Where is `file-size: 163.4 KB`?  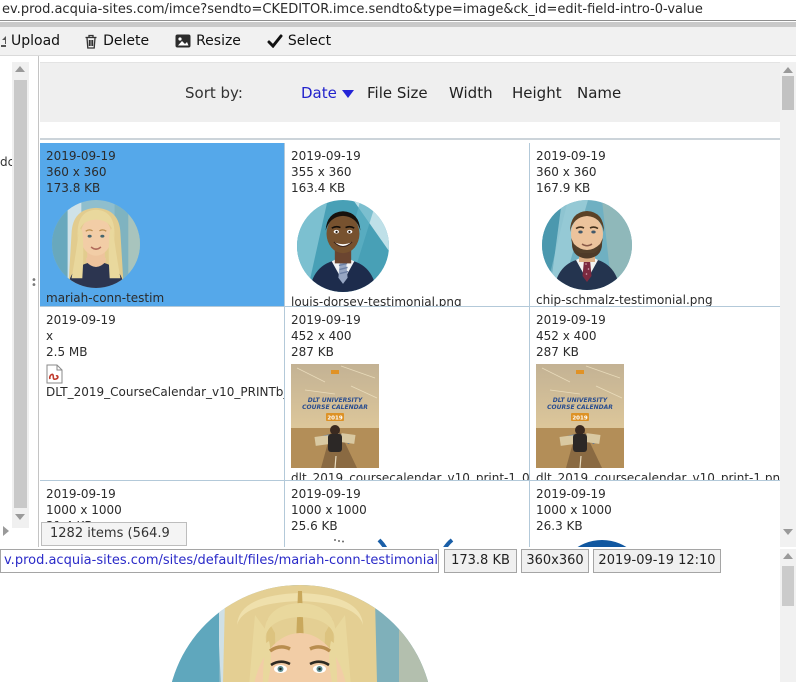
file-size: 163.4 KB is located at coordinates (318, 188).